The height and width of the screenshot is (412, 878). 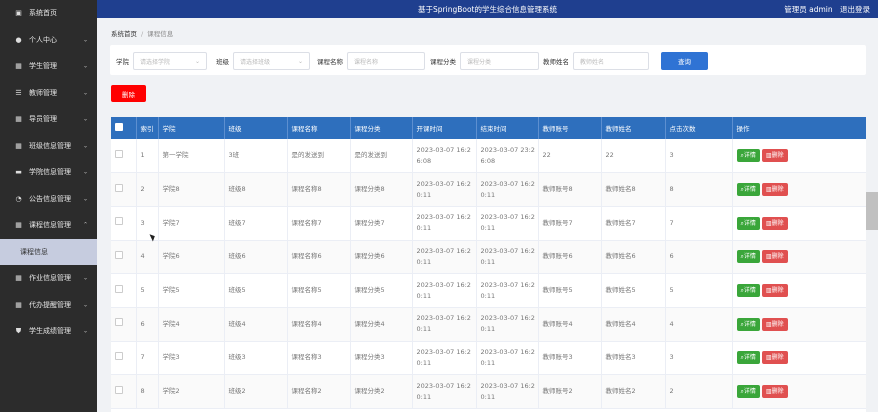 I want to click on sidebar-item: ▦ 班级信息管理 ⌄, so click(x=48, y=146).